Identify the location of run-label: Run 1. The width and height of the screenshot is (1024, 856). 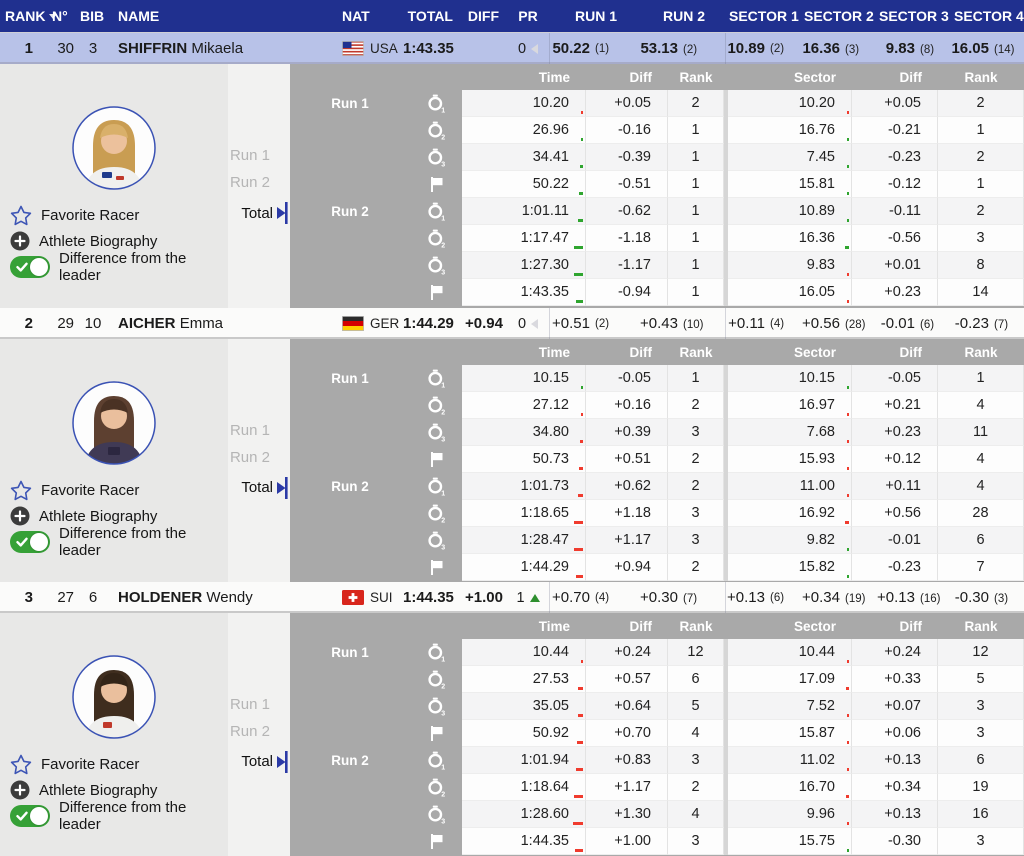
(350, 652).